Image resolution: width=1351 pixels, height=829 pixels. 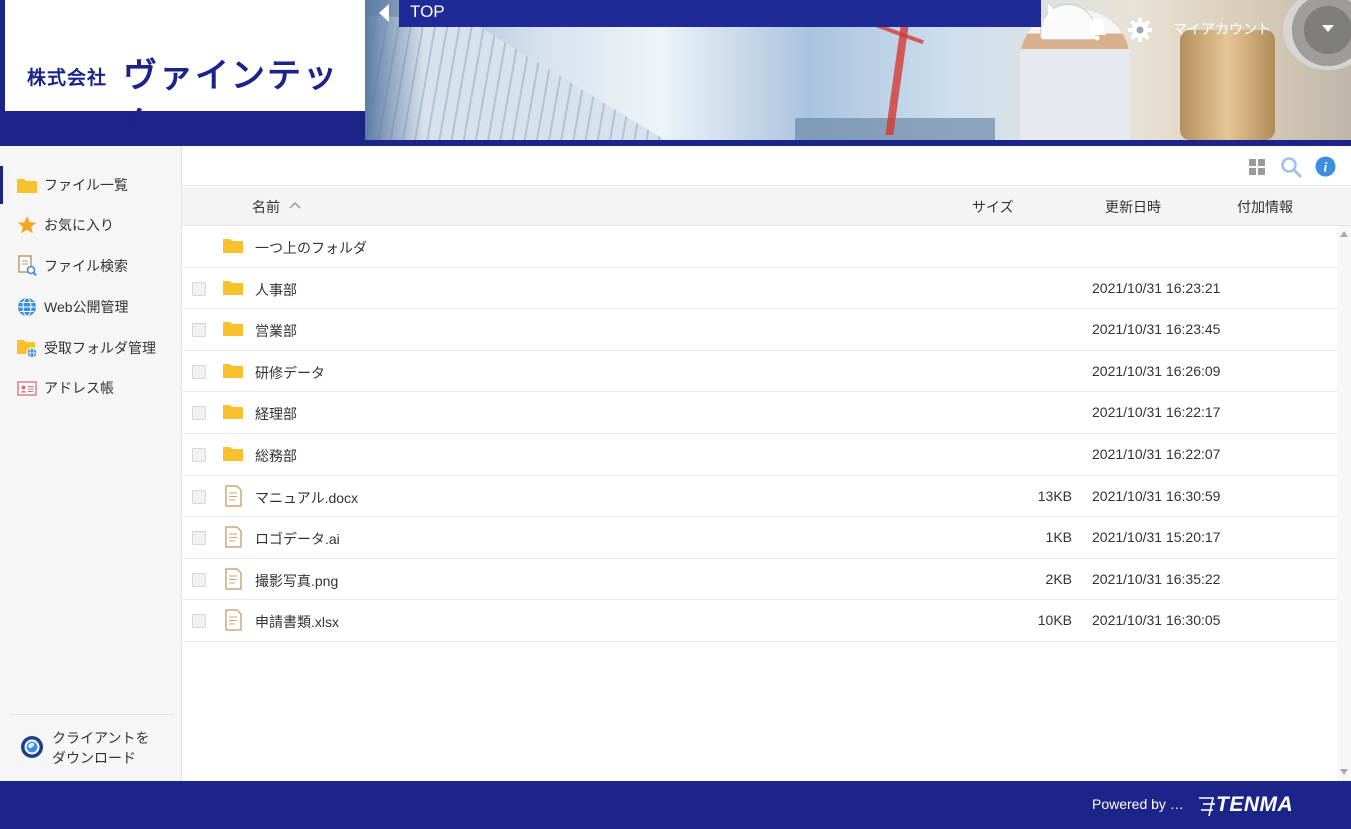 What do you see at coordinates (307, 497) in the screenshot?
I see `row-name: マニュアル.docx` at bounding box center [307, 497].